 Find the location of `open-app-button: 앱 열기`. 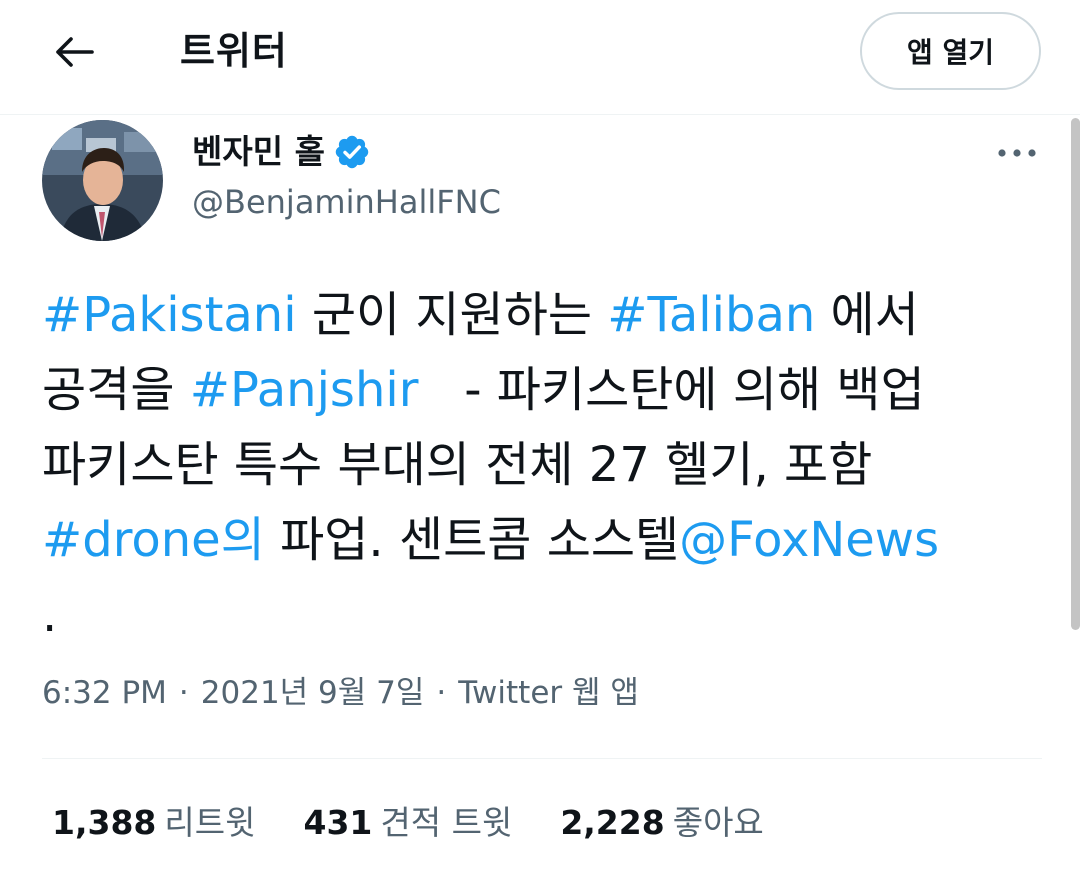

open-app-button: 앱 열기 is located at coordinates (950, 51).